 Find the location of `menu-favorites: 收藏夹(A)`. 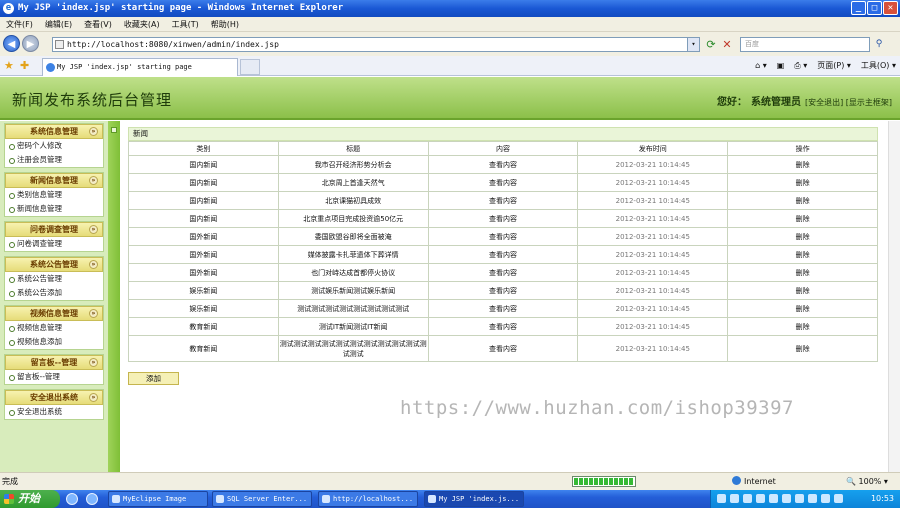

menu-favorites: 收藏夹(A) is located at coordinates (142, 24).